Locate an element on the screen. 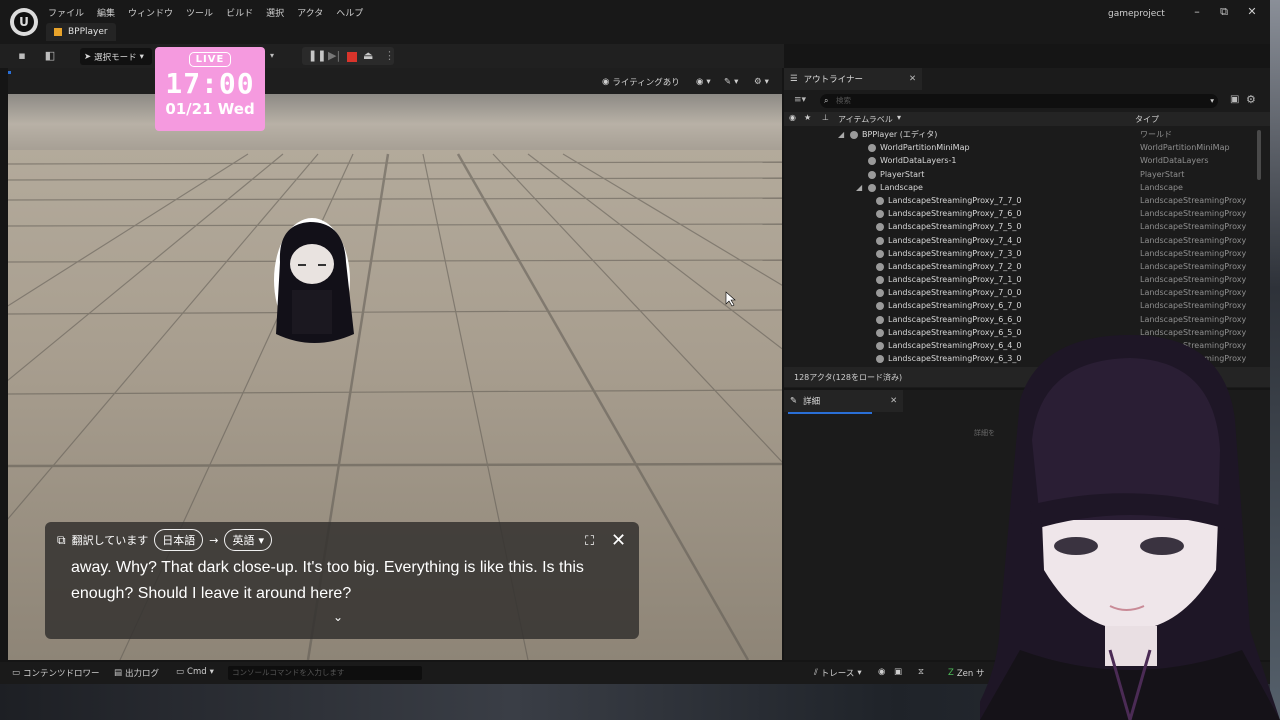 The width and height of the screenshot is (1280, 720). outliner-row-label: Landscape is located at coordinates (901, 187).